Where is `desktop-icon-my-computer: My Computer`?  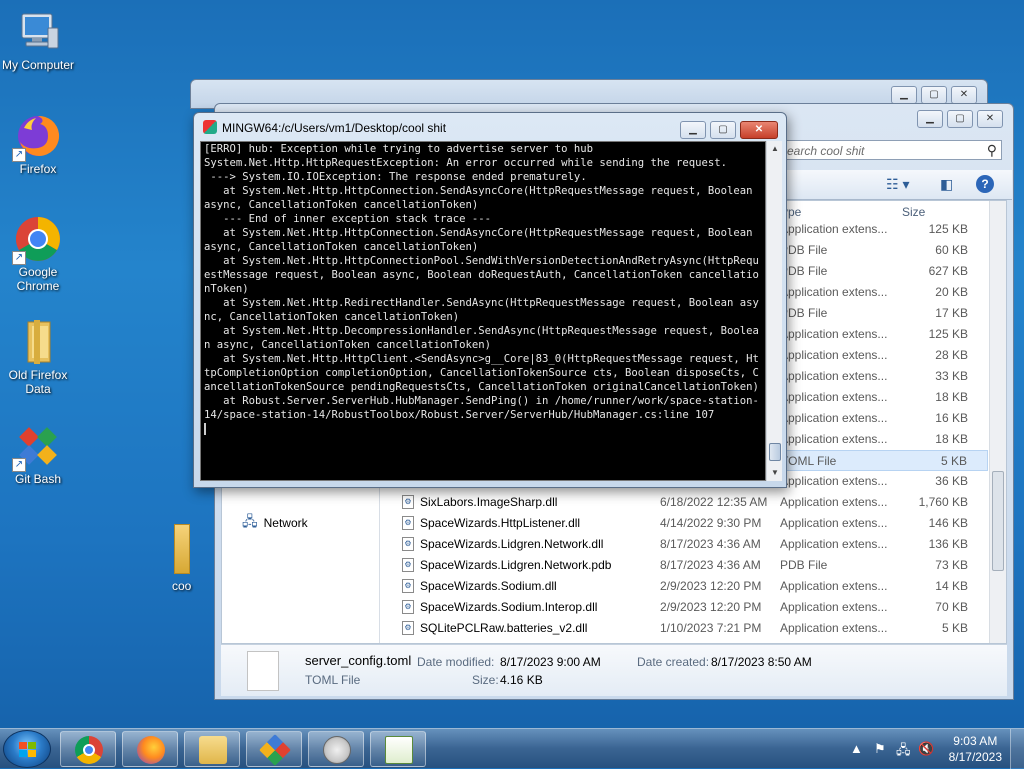 desktop-icon-my-computer: My Computer is located at coordinates (38, 40).